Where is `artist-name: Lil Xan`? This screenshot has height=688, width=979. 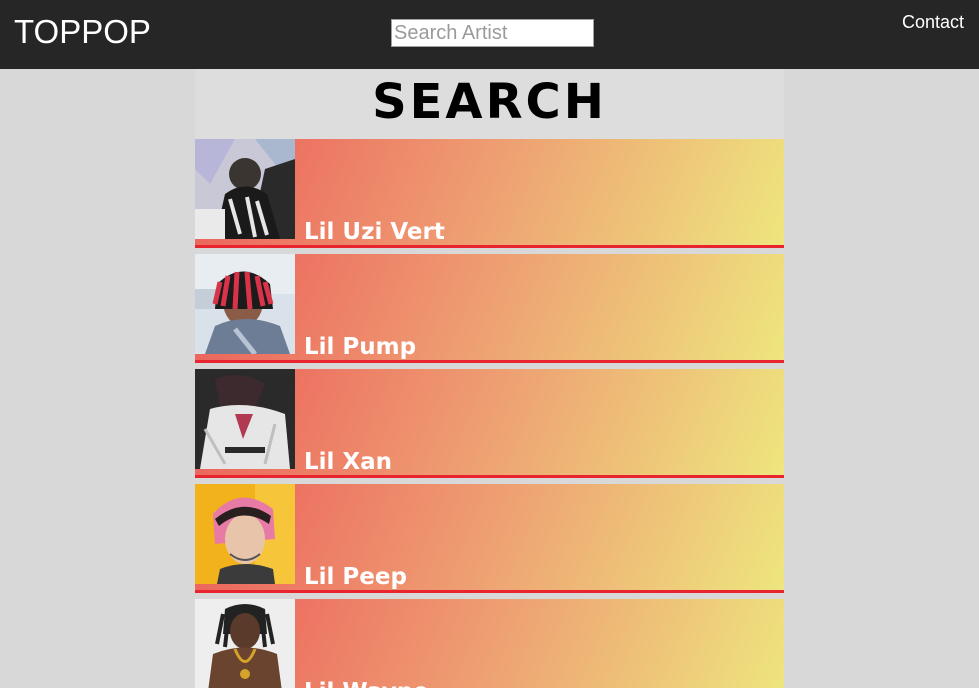
artist-name: Lil Xan is located at coordinates (348, 462).